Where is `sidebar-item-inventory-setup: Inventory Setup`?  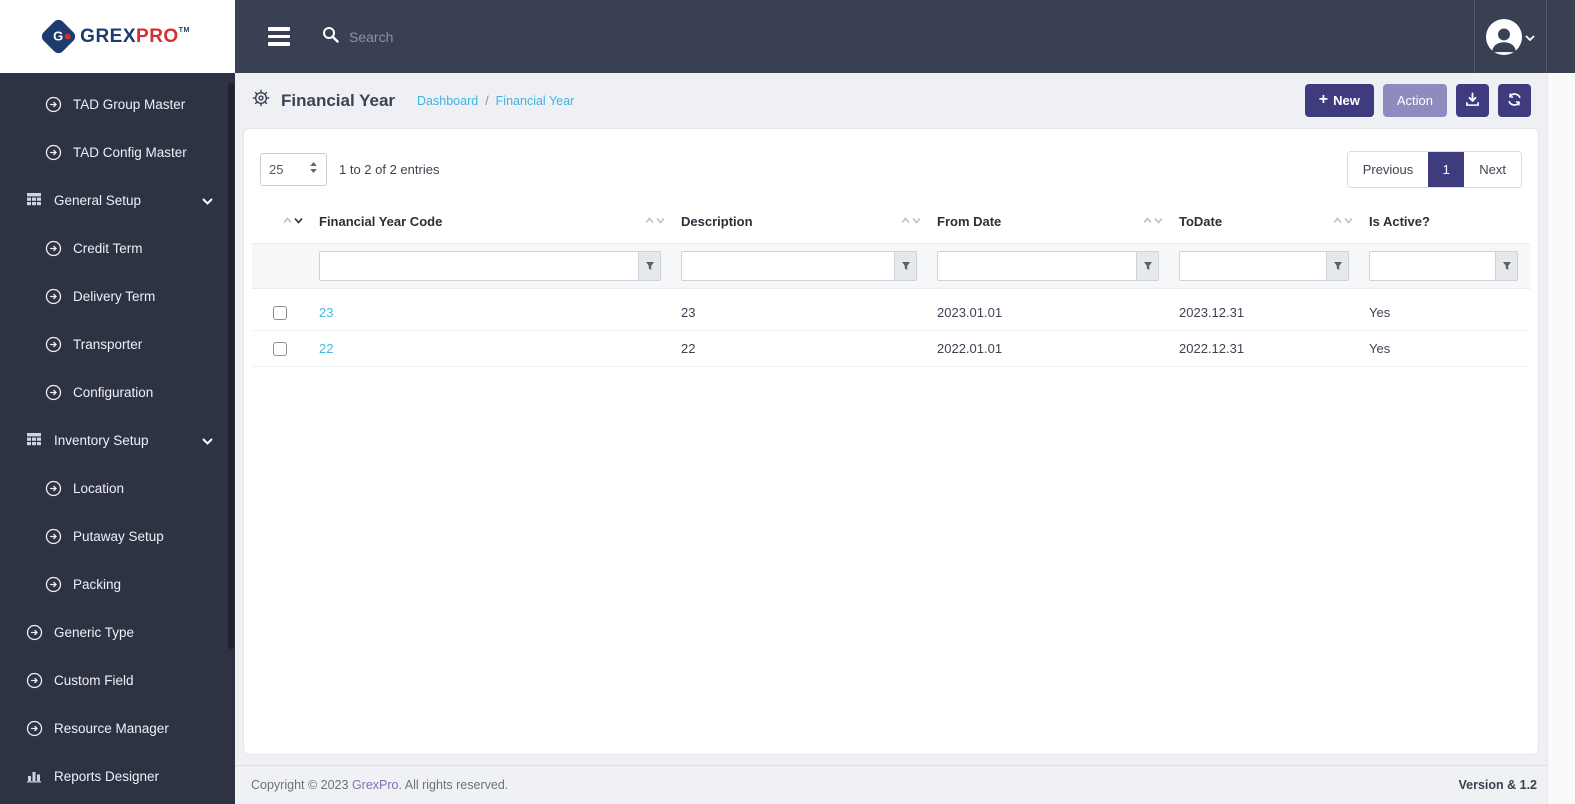 sidebar-item-inventory-setup: Inventory Setup is located at coordinates (117, 440).